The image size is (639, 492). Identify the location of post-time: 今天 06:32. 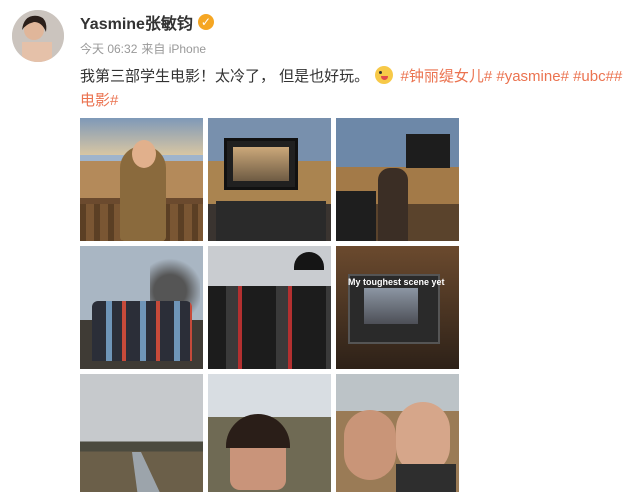
(108, 48).